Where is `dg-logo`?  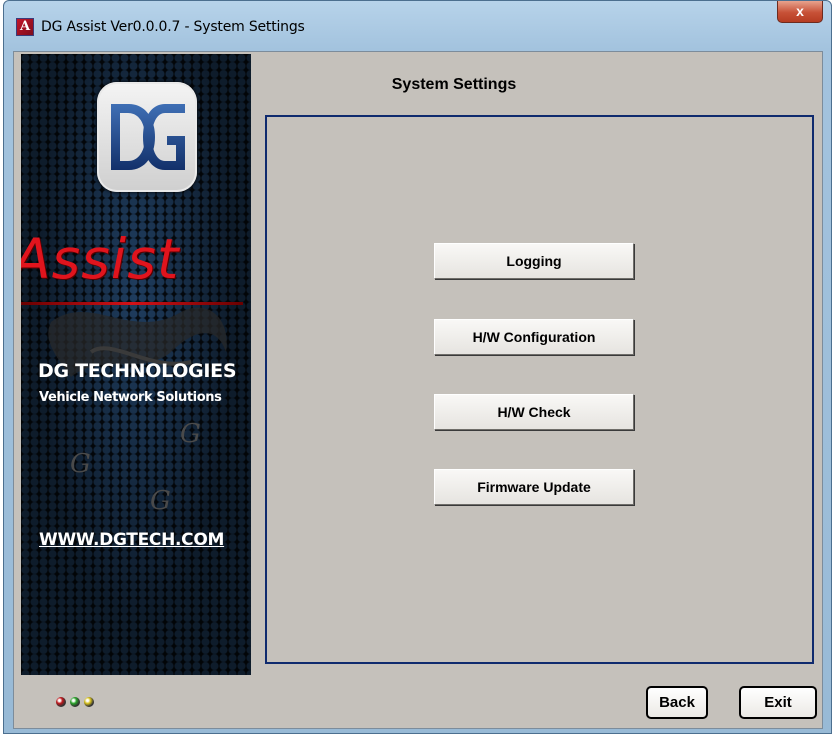 dg-logo is located at coordinates (147, 137).